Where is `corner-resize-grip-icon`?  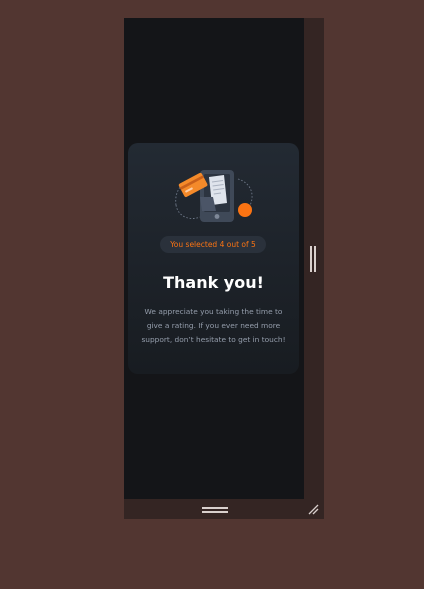
corner-resize-grip-icon is located at coordinates (313, 509).